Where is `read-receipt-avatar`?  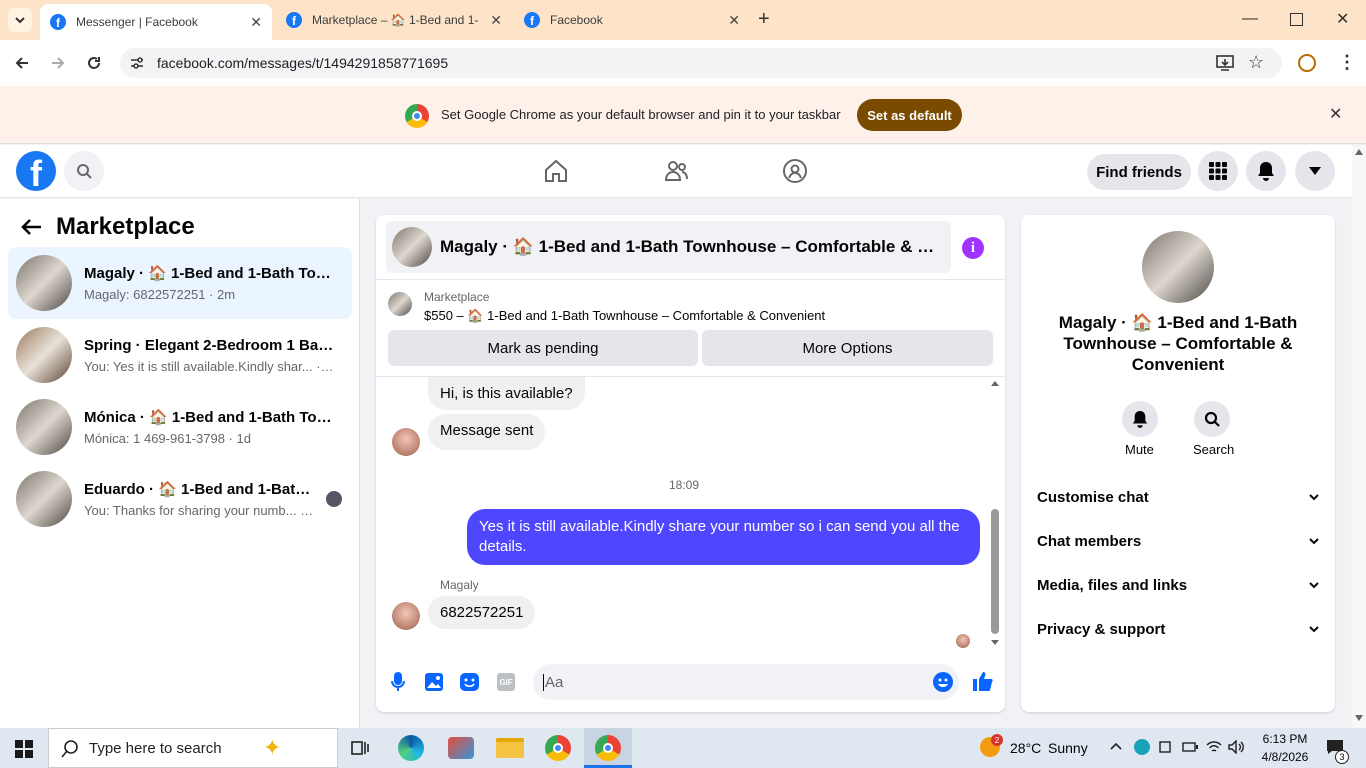
read-receipt-avatar is located at coordinates (334, 499).